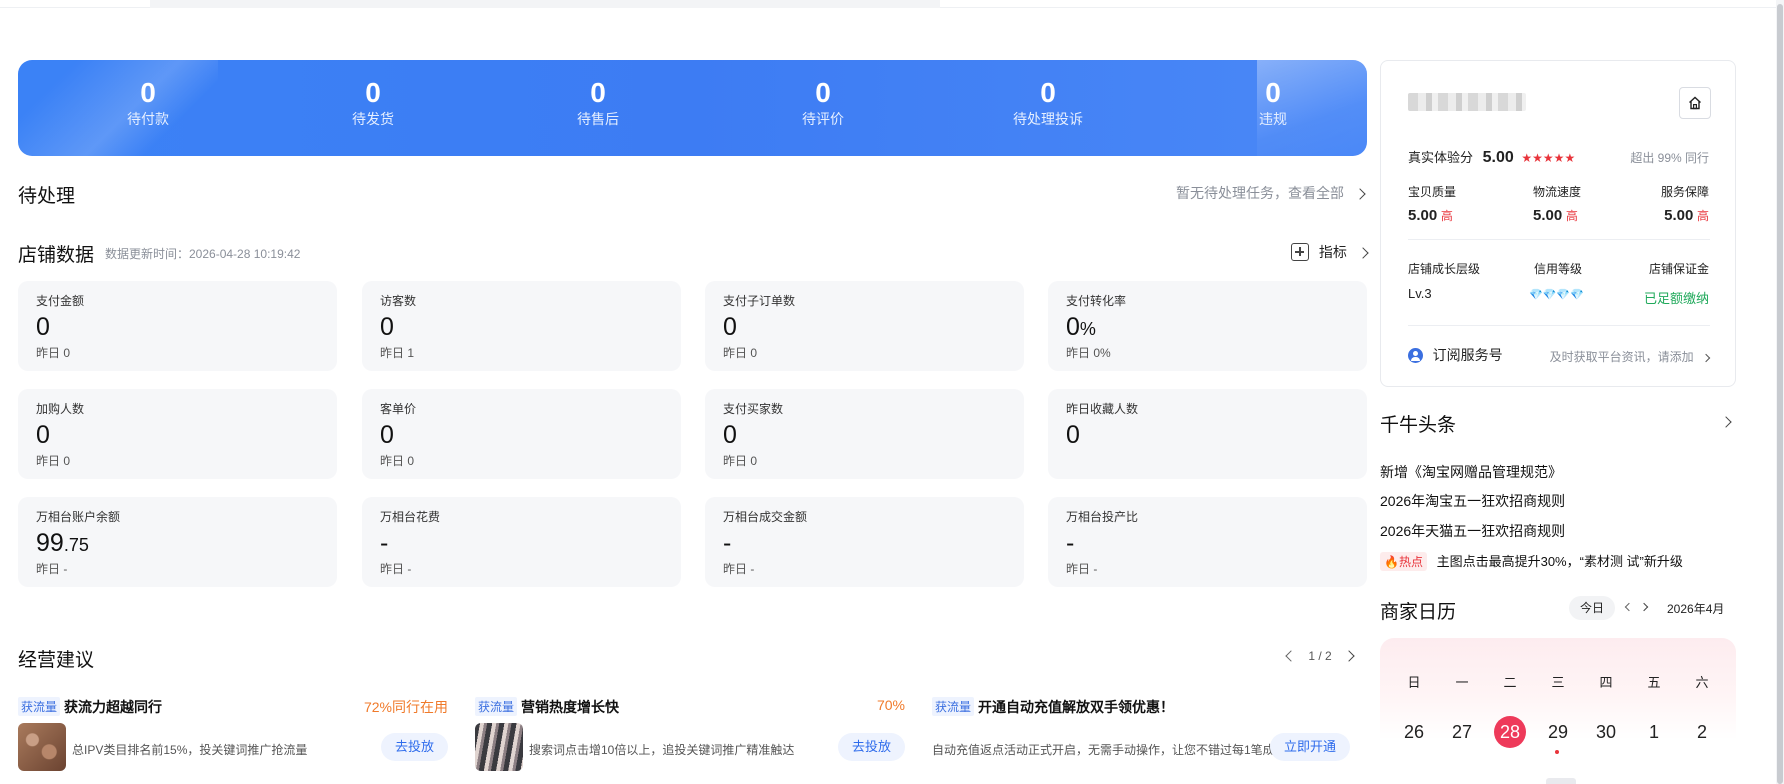  I want to click on metric-link-label: 指标, so click(1332, 252).